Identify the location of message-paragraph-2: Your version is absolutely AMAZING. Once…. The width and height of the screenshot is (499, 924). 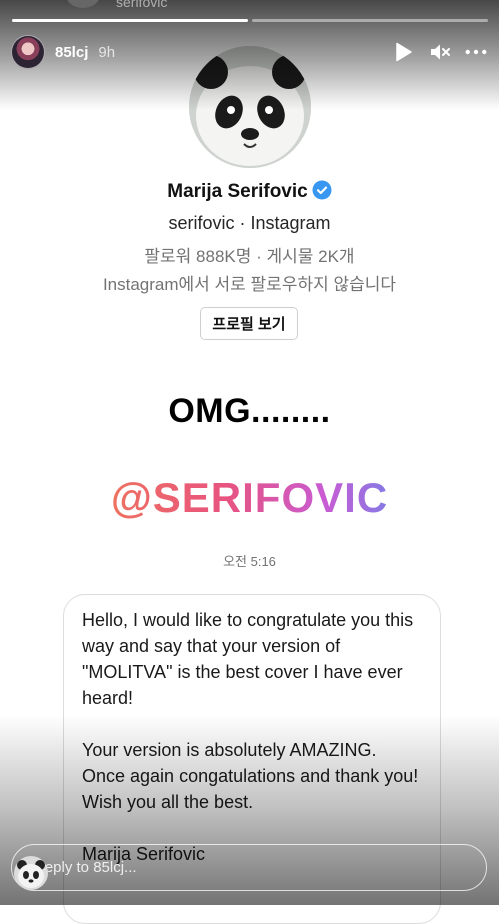
(250, 776).